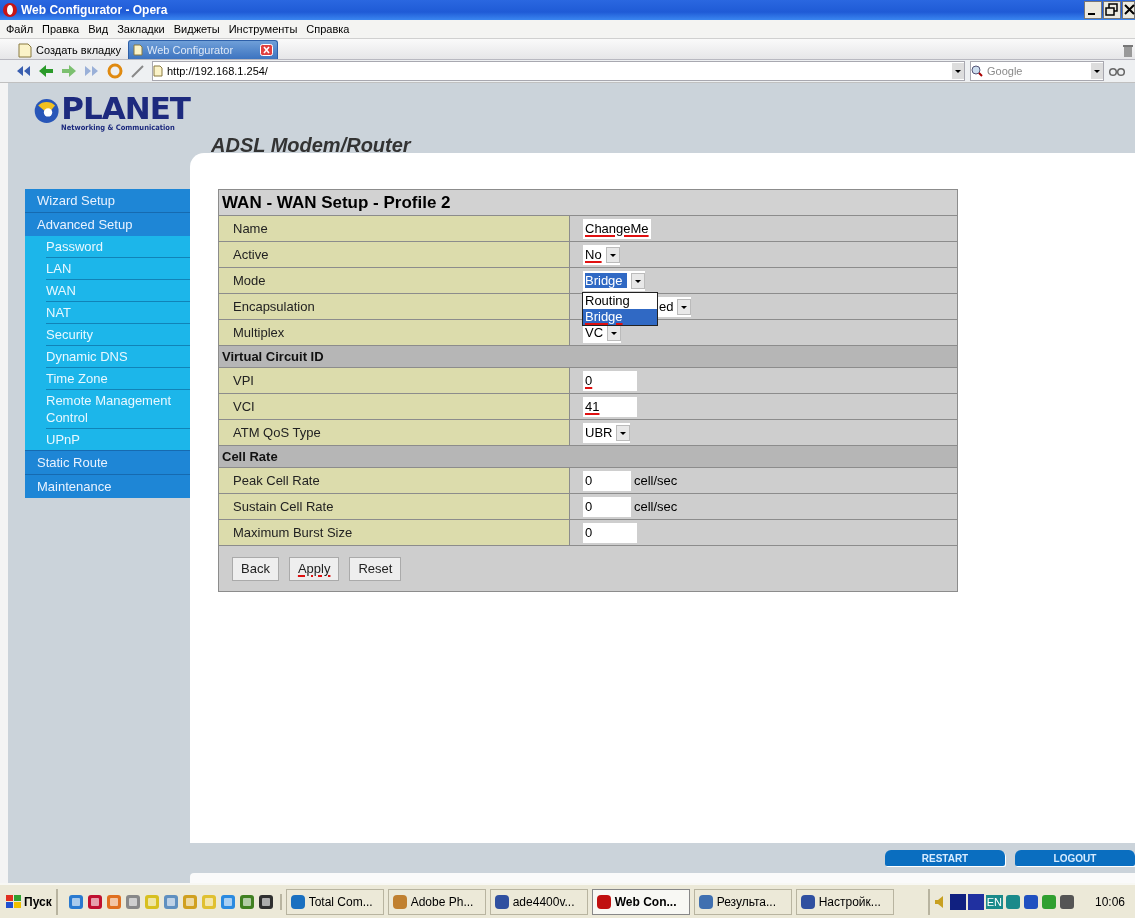  Describe the element at coordinates (267, 50) in the screenshot. I see `close-tab-icon` at that location.